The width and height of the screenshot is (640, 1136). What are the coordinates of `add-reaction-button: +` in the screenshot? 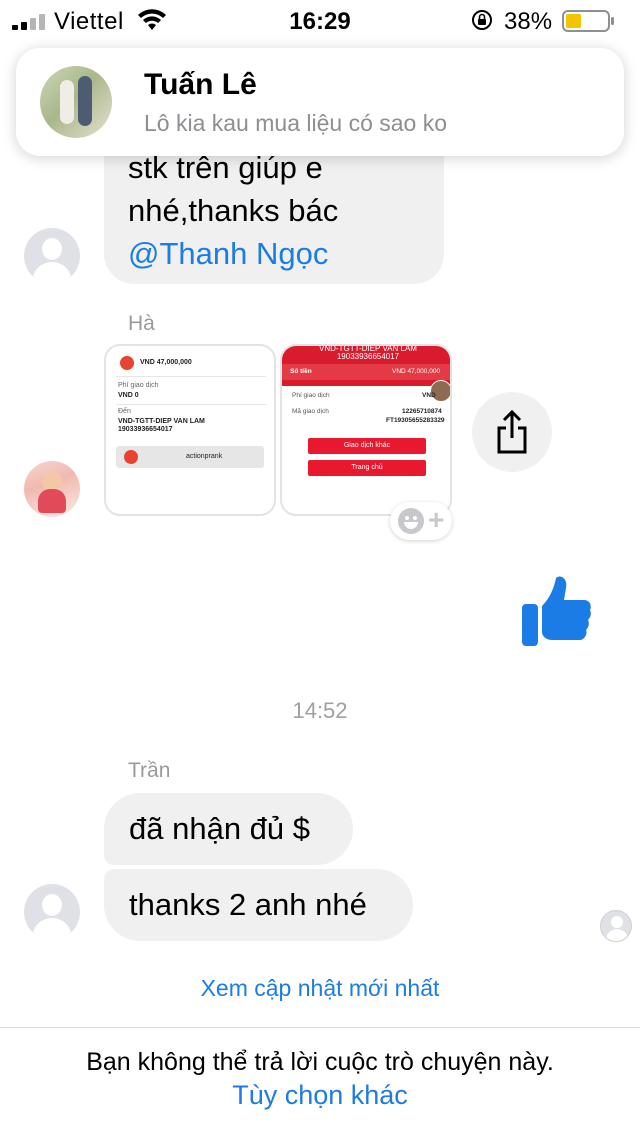 It's located at (421, 521).